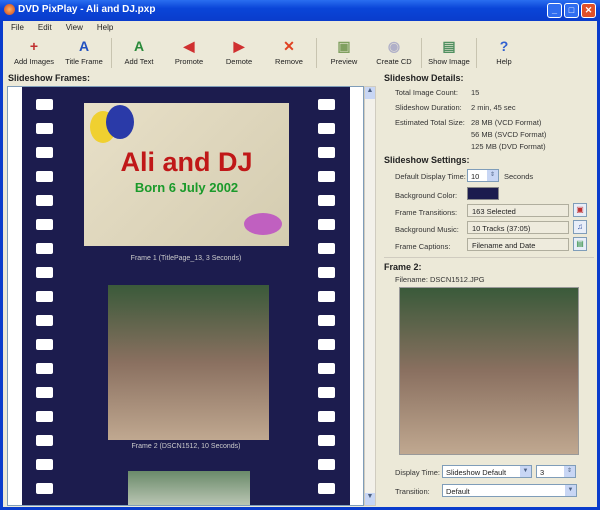  What do you see at coordinates (458, 491) in the screenshot?
I see `transition-selected: Default` at bounding box center [458, 491].